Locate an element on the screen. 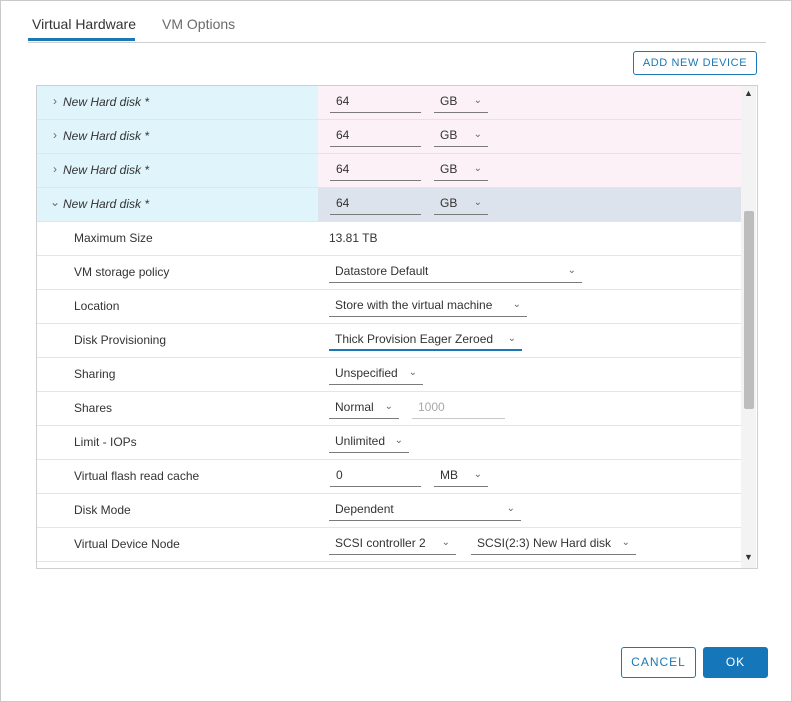 The width and height of the screenshot is (792, 702). sharing-label: Sharing is located at coordinates (95, 374).